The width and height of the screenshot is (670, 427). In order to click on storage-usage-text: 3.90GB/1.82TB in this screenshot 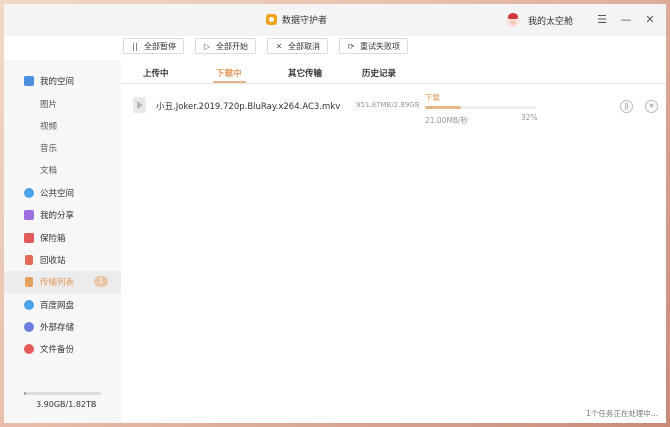, I will do `click(66, 404)`.